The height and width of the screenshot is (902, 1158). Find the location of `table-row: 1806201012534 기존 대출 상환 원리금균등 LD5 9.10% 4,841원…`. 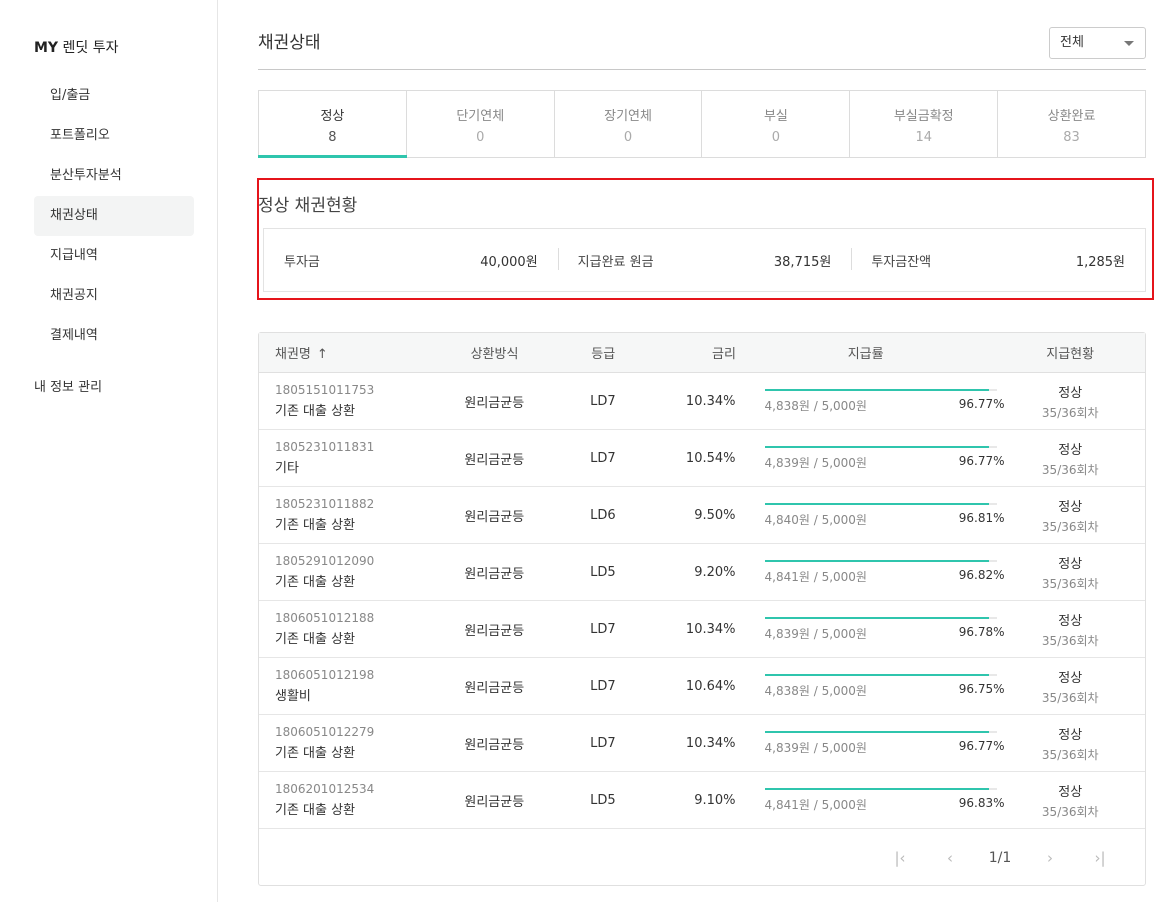

table-row: 1806201012534 기존 대출 상환 원리금균등 LD5 9.10% 4,841원… is located at coordinates (702, 800).